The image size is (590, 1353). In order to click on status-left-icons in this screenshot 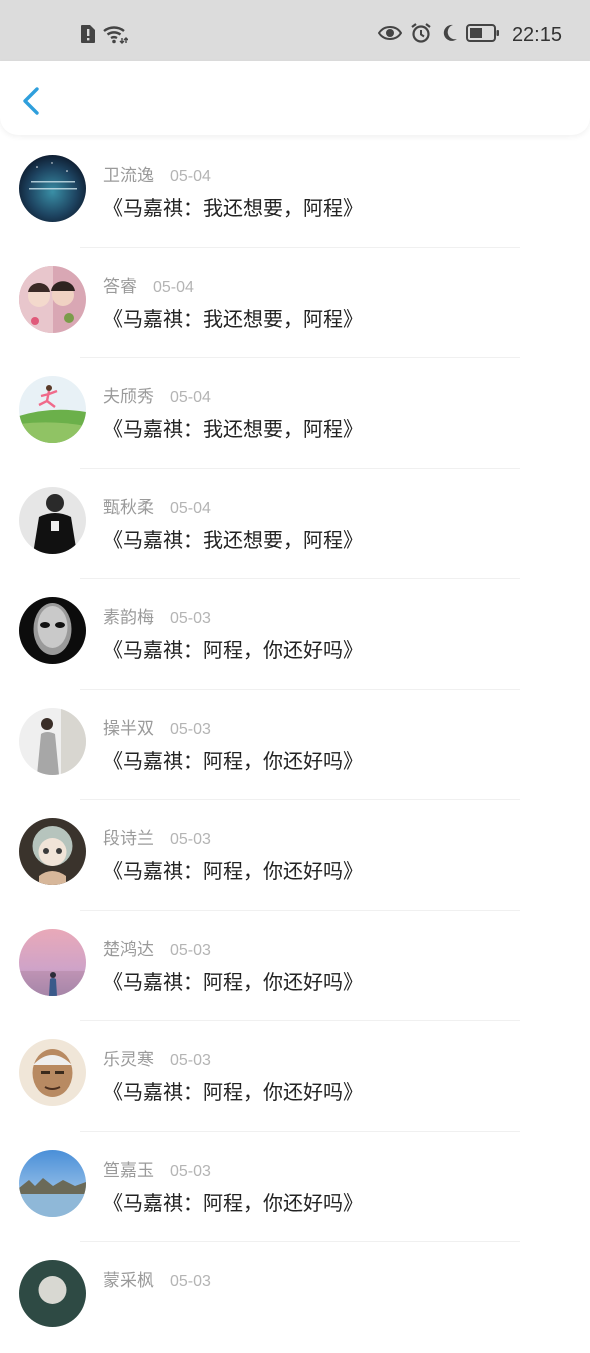, I will do `click(104, 36)`.